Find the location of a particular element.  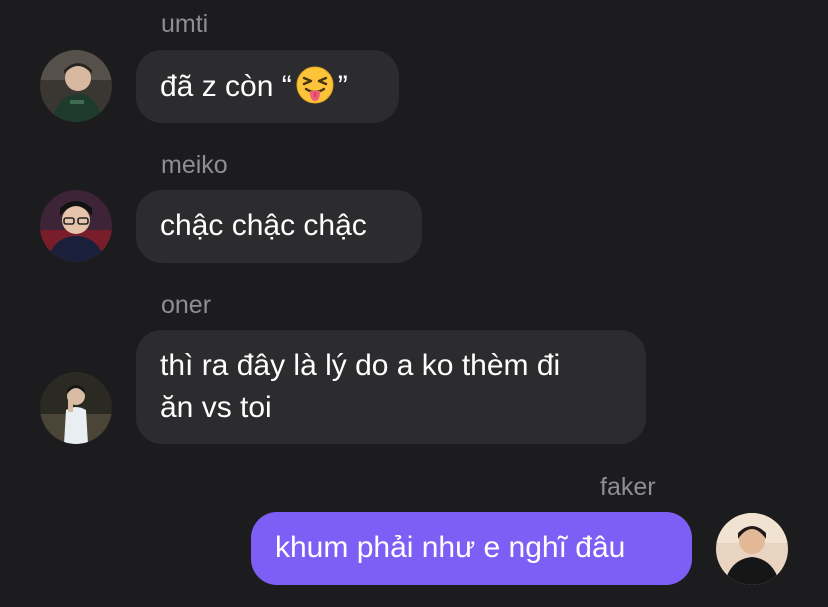

message-text: khum phải như e nghĩ đâu is located at coordinates (450, 547).